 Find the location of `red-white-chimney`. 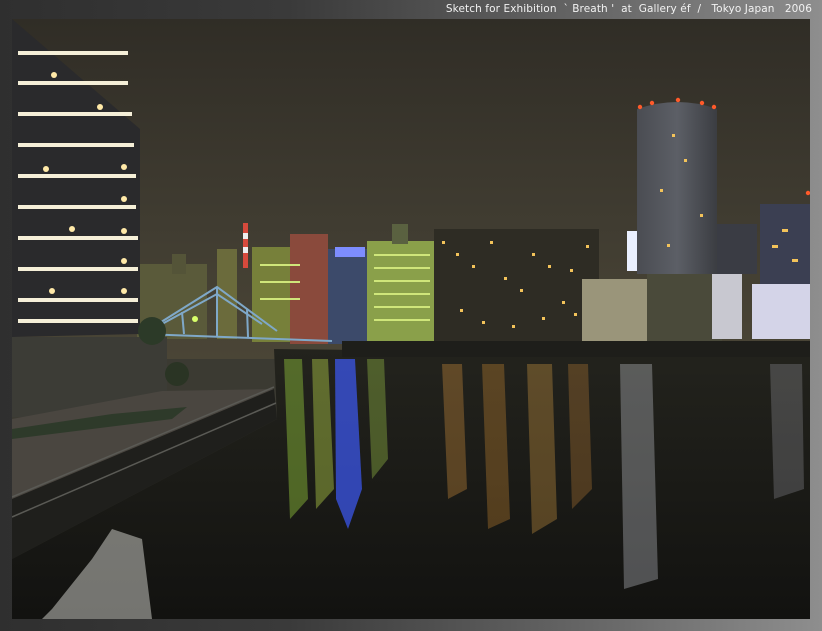

red-white-chimney is located at coordinates (245, 245).